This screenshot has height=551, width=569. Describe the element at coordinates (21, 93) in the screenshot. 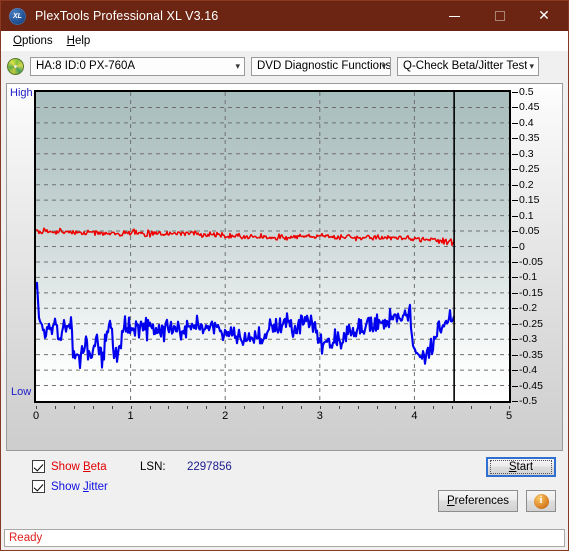

I see `axis-high-label: High` at that location.